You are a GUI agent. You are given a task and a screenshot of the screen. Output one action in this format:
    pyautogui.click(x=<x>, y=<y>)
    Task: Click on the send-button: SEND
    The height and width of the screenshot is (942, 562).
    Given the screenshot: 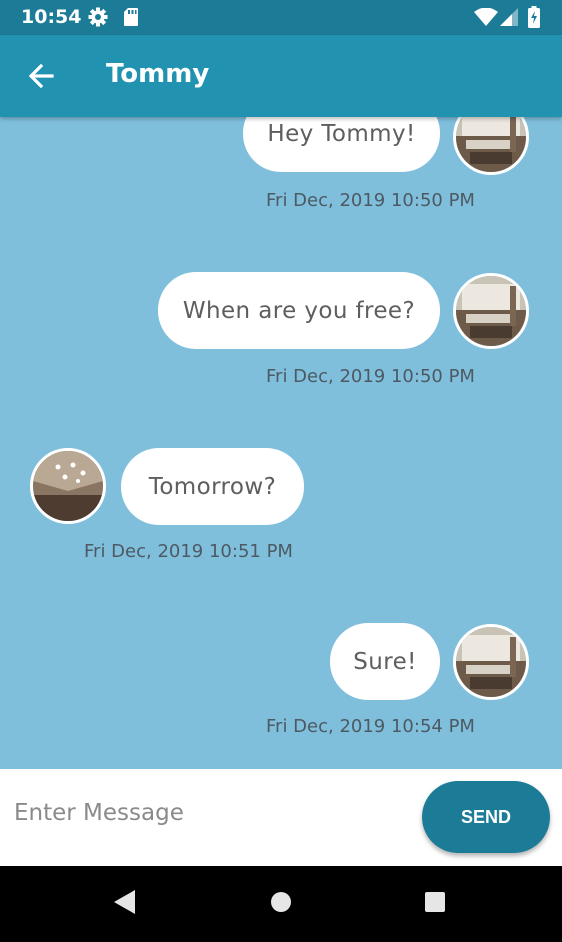 What is the action you would take?
    pyautogui.click(x=486, y=817)
    